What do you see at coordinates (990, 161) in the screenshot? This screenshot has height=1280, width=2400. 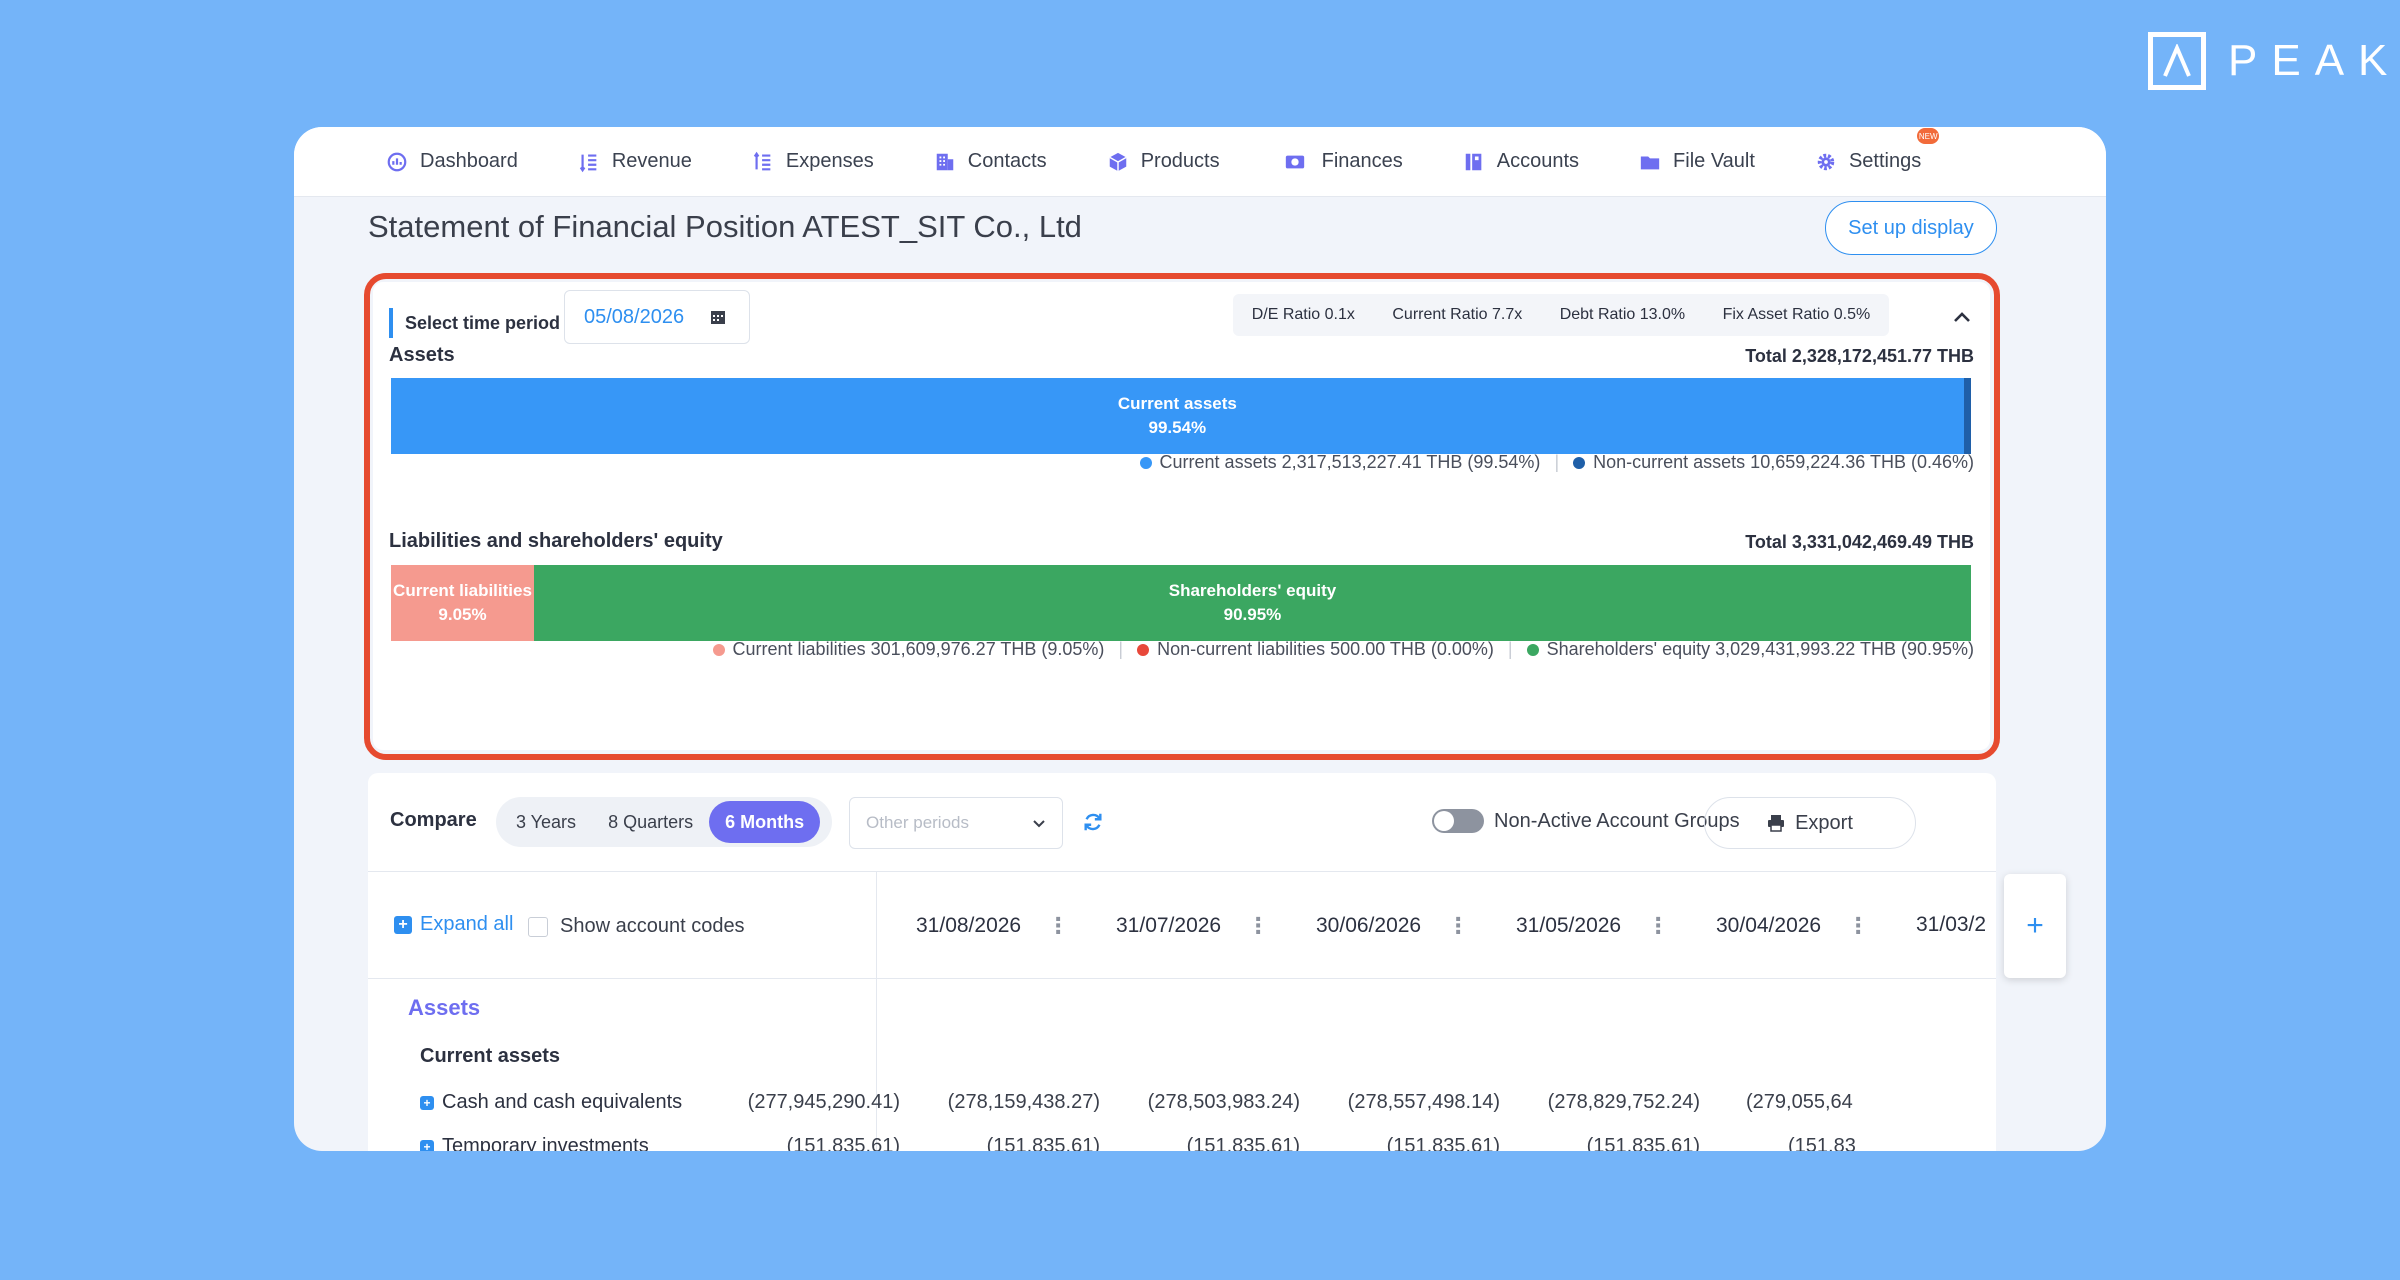 I see `nav-contacts: Contacts` at bounding box center [990, 161].